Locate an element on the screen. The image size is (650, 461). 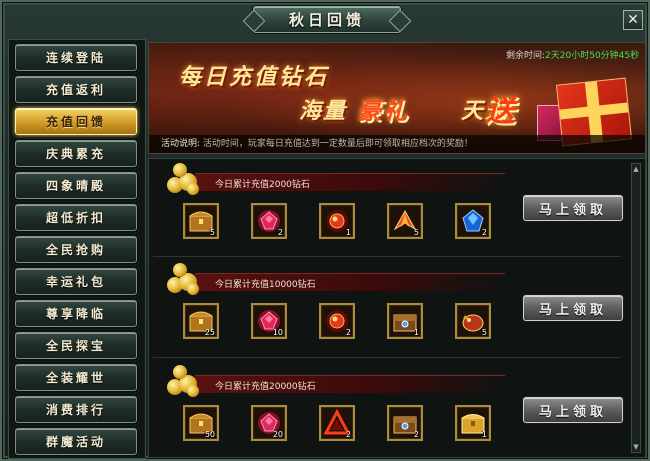
reward-item: 20 is located at coordinates (269, 423).